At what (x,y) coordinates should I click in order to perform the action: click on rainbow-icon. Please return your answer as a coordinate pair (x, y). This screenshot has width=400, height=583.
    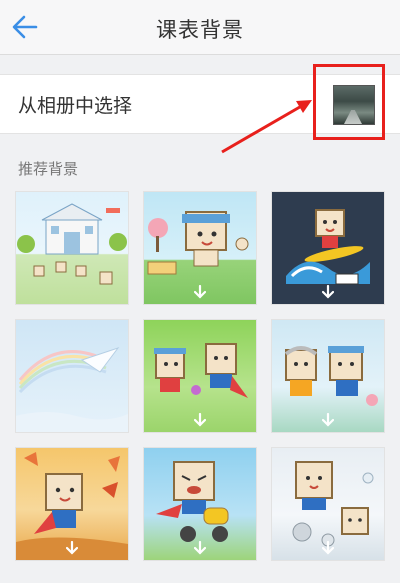
    Looking at the image, I should click on (72, 389).